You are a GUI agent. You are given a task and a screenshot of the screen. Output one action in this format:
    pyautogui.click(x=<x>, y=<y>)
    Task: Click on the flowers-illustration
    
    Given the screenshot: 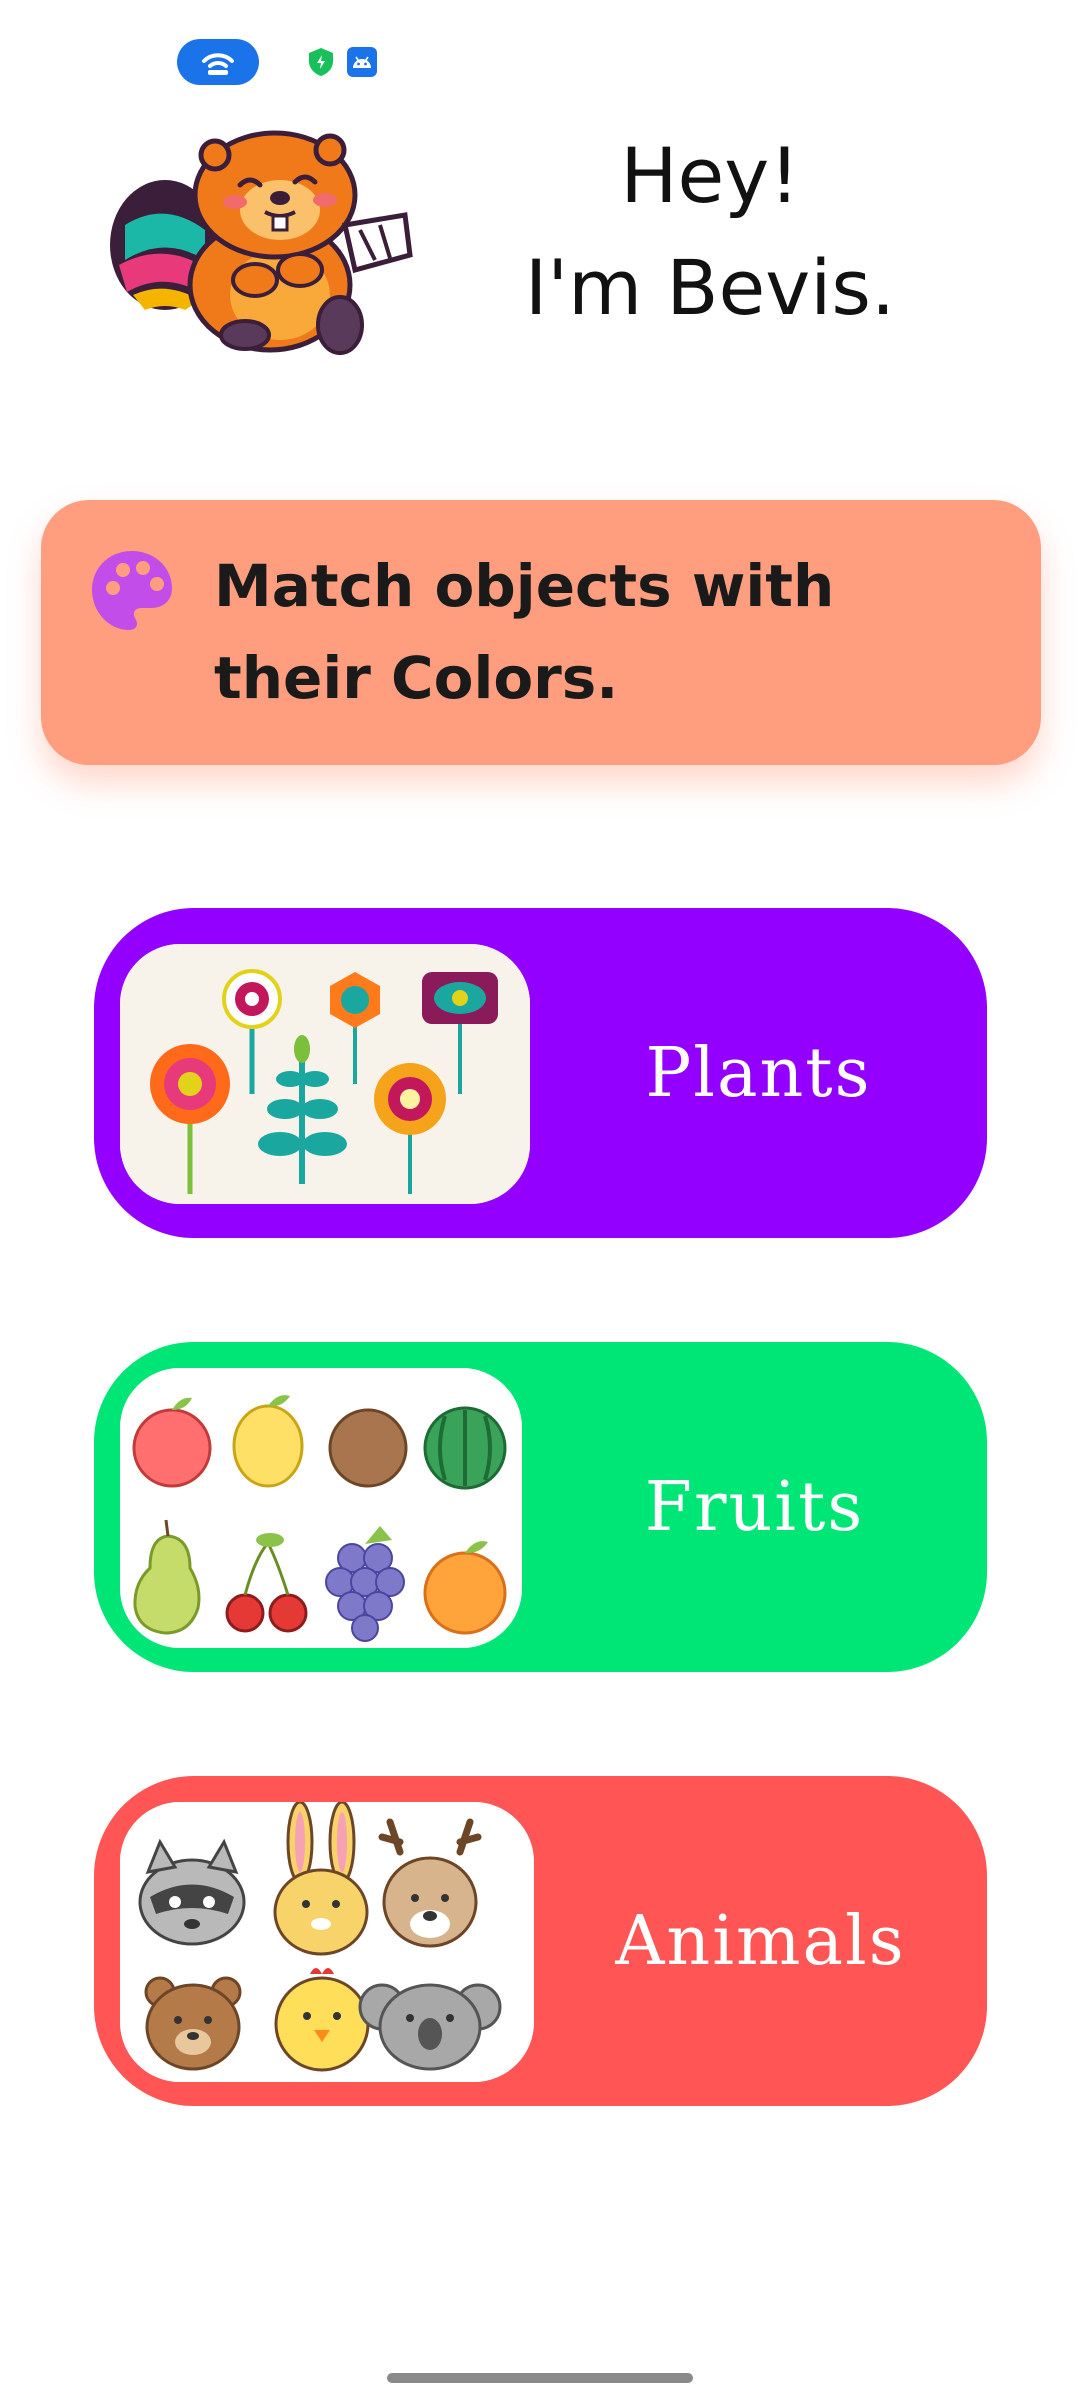 What is the action you would take?
    pyautogui.click(x=325, y=1074)
    